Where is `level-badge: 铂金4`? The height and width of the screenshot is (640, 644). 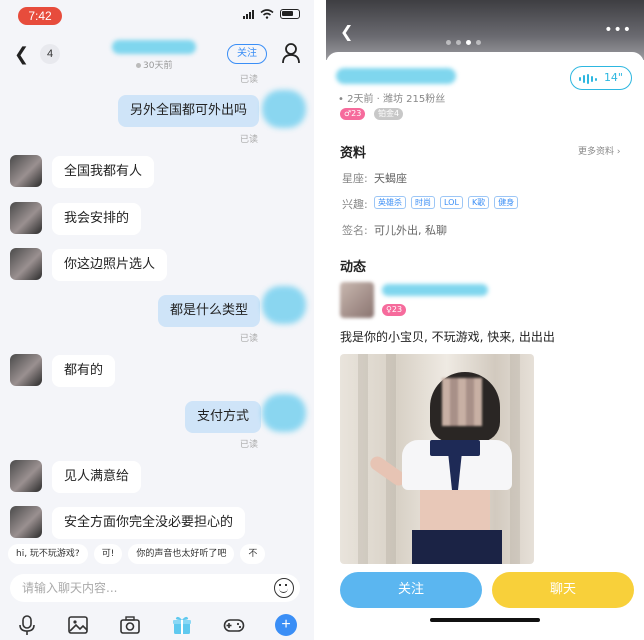
level-badge: 铂金4 is located at coordinates (389, 114).